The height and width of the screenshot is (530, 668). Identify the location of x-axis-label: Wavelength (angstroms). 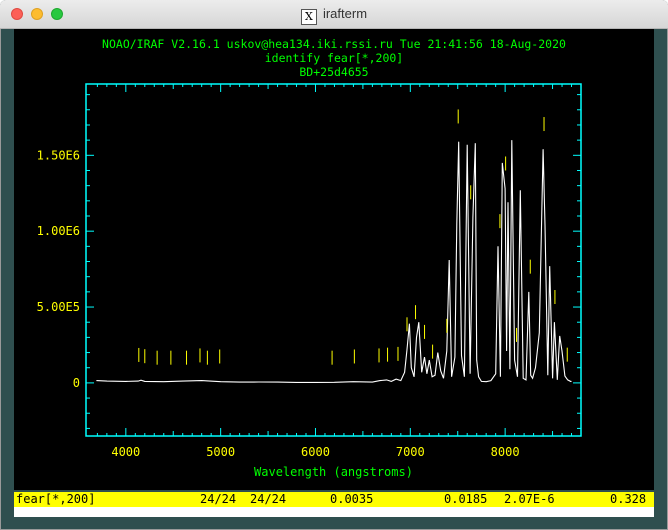
(333, 472).